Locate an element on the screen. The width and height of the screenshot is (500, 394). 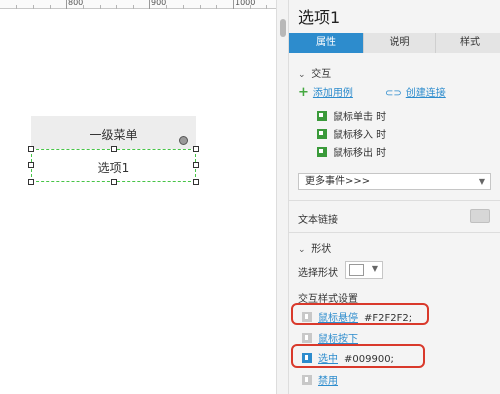
panel-title: 选项1 is located at coordinates (319, 17).